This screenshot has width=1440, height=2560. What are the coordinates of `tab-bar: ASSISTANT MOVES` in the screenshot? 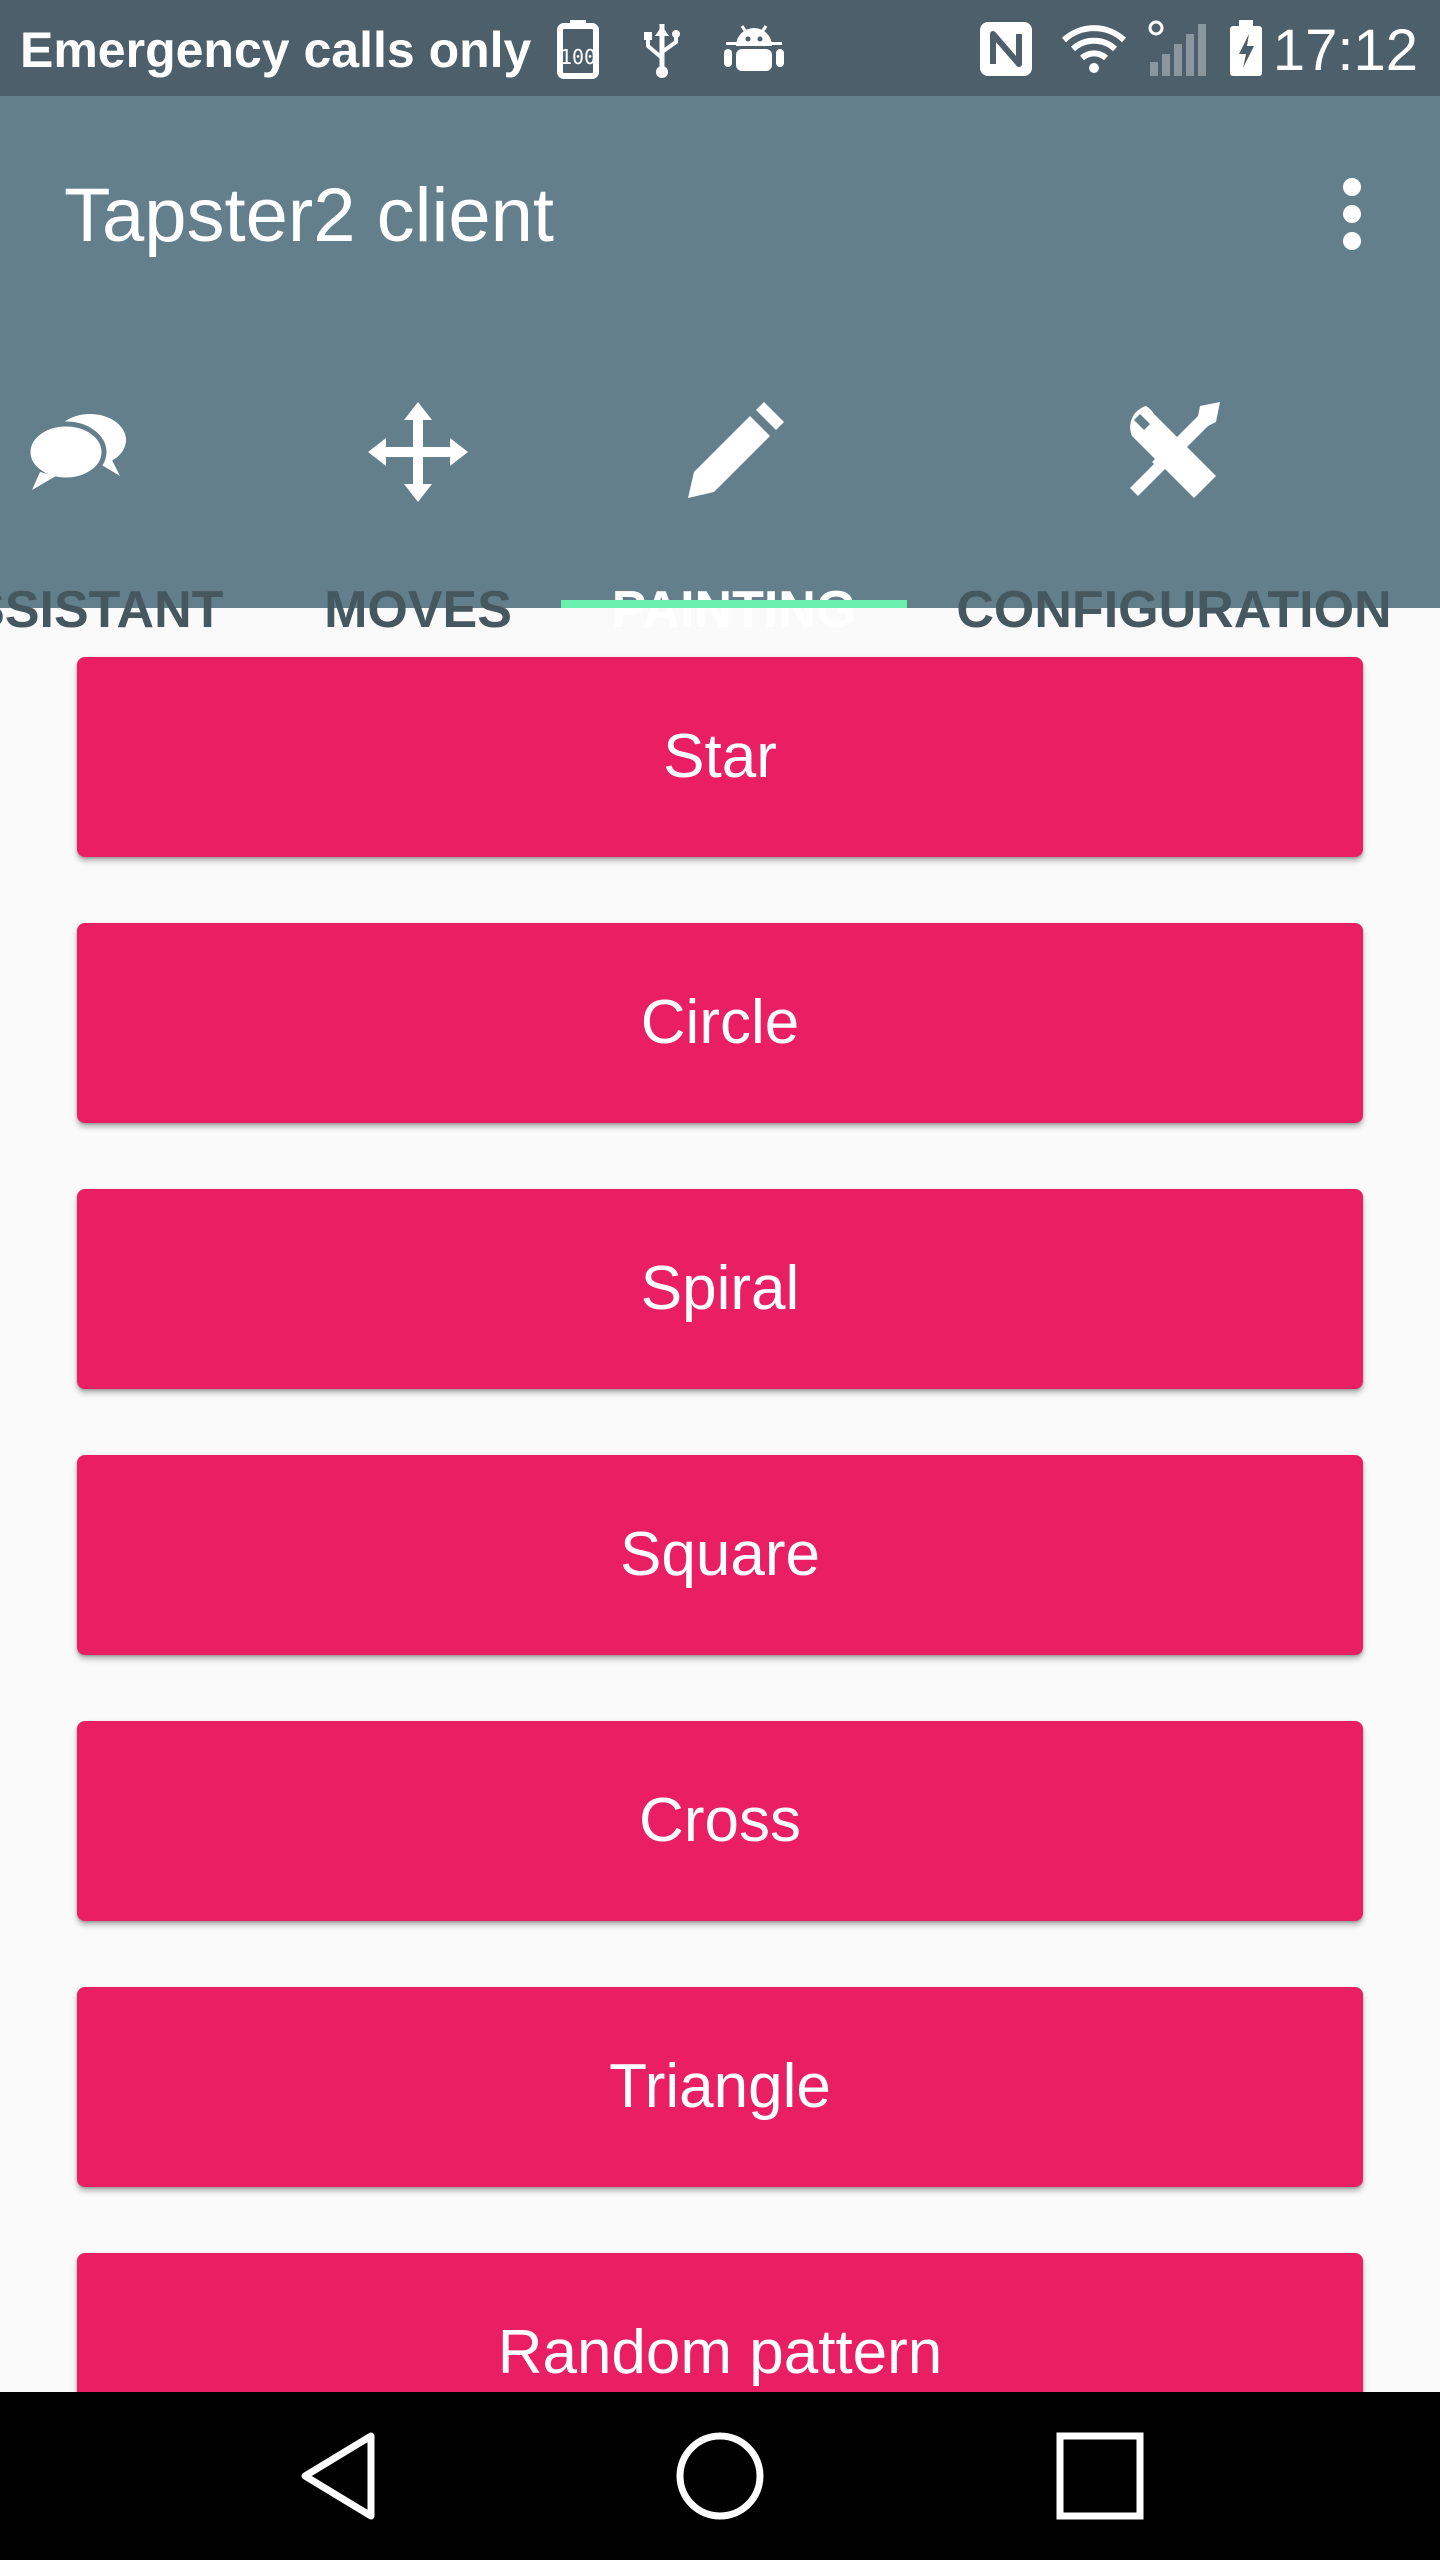 It's located at (720, 491).